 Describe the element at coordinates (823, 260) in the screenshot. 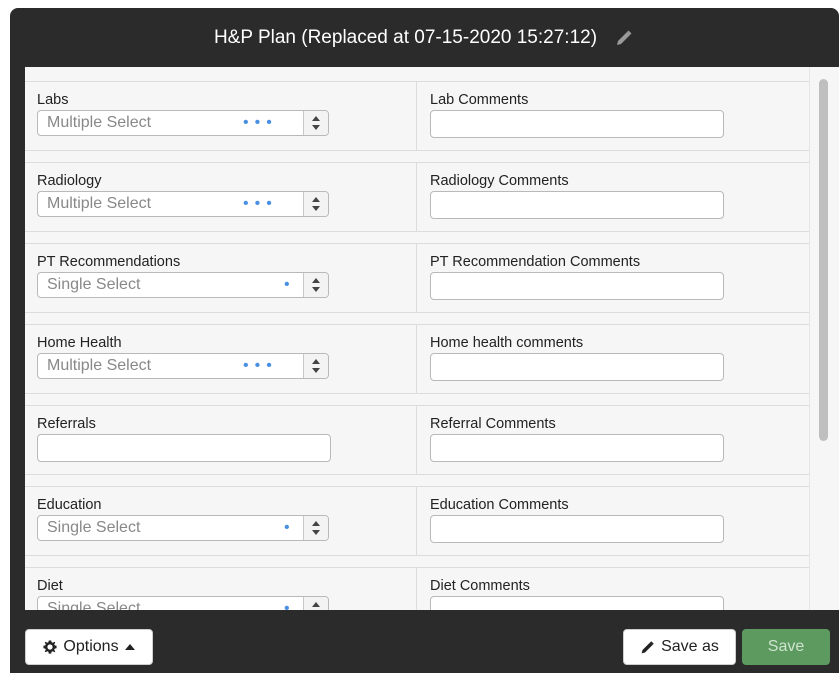

I see `scrollbar-thumb` at that location.